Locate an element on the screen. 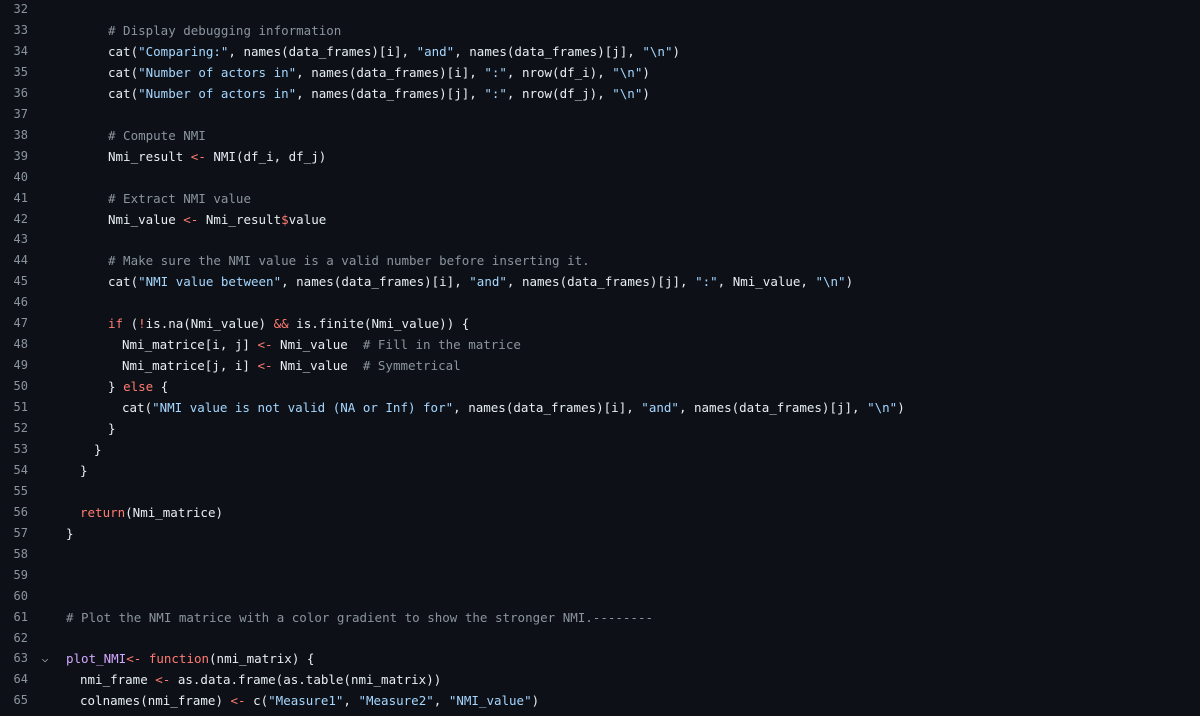 The height and width of the screenshot is (716, 1200). code-token: "and" is located at coordinates (488, 282).